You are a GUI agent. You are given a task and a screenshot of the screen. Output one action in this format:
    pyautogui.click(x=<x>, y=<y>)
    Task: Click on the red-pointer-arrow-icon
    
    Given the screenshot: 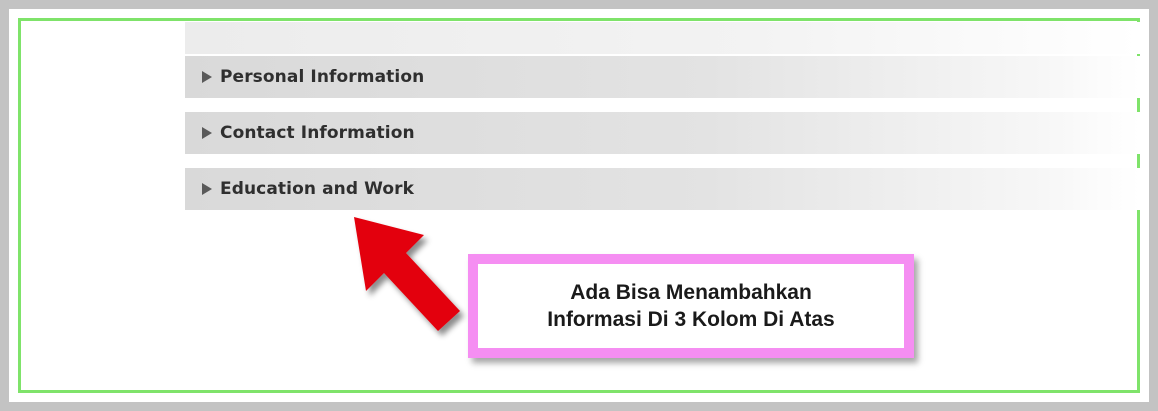 What is the action you would take?
    pyautogui.click(x=407, y=274)
    